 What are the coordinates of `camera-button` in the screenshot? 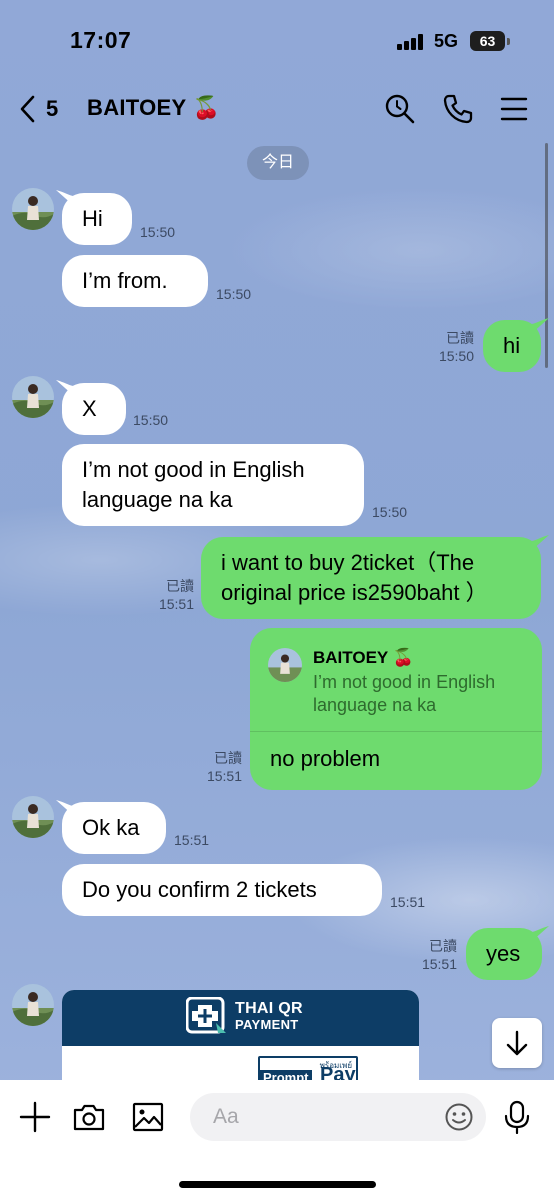 It's located at (89, 1117).